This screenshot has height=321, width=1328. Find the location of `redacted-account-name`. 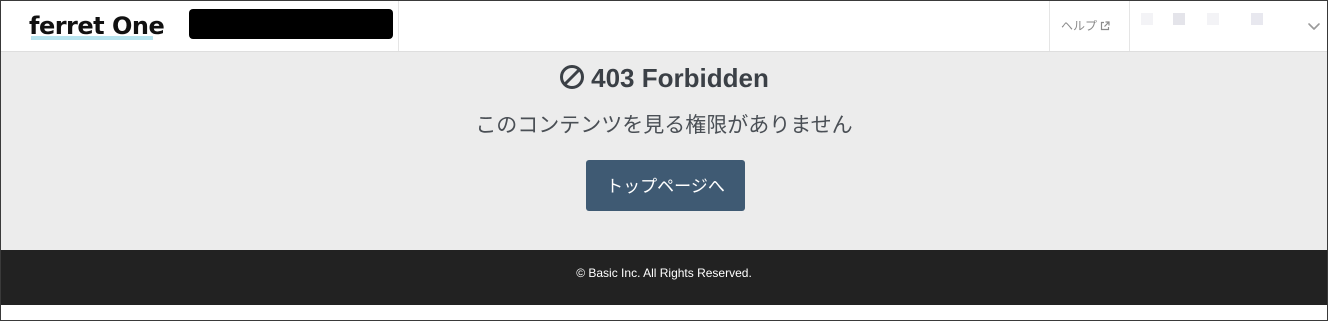

redacted-account-name is located at coordinates (291, 24).